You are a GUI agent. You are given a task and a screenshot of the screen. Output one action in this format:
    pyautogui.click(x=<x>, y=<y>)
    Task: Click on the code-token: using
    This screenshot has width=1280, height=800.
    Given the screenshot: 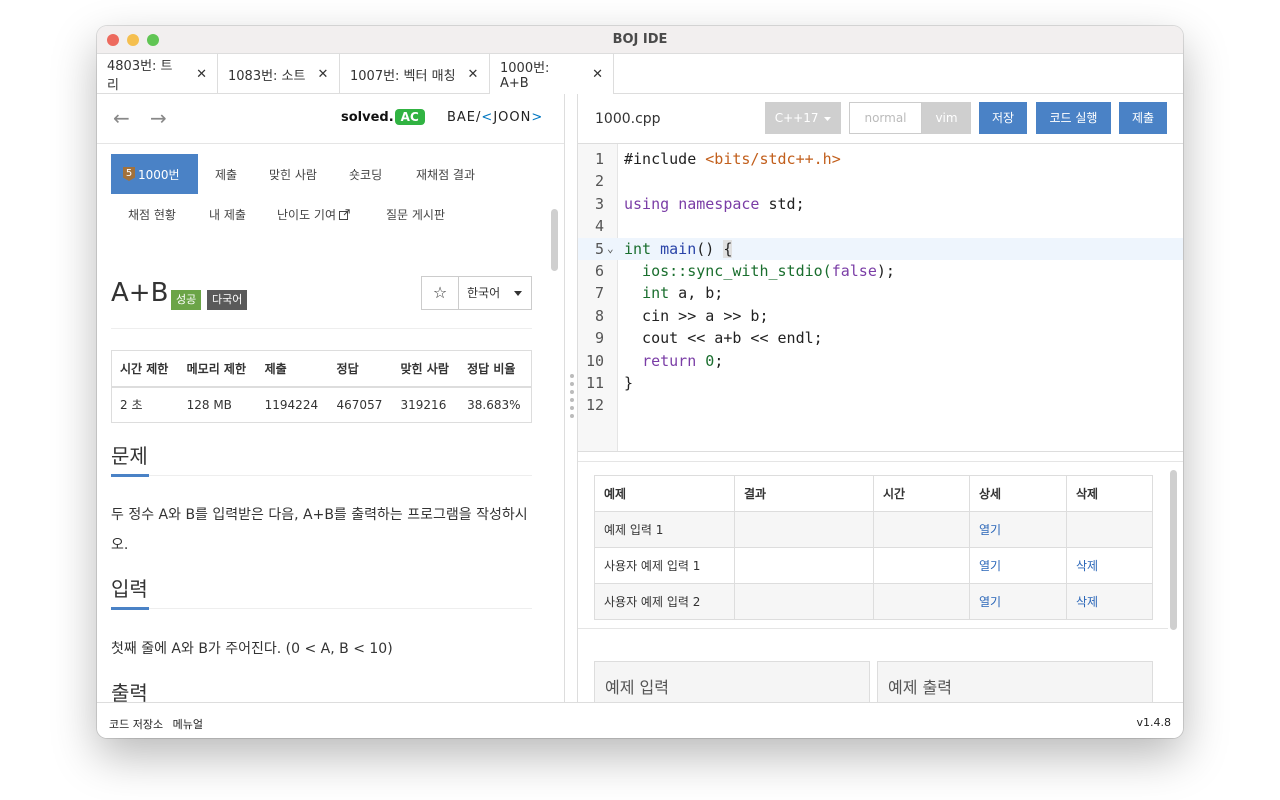 What is the action you would take?
    pyautogui.click(x=647, y=203)
    